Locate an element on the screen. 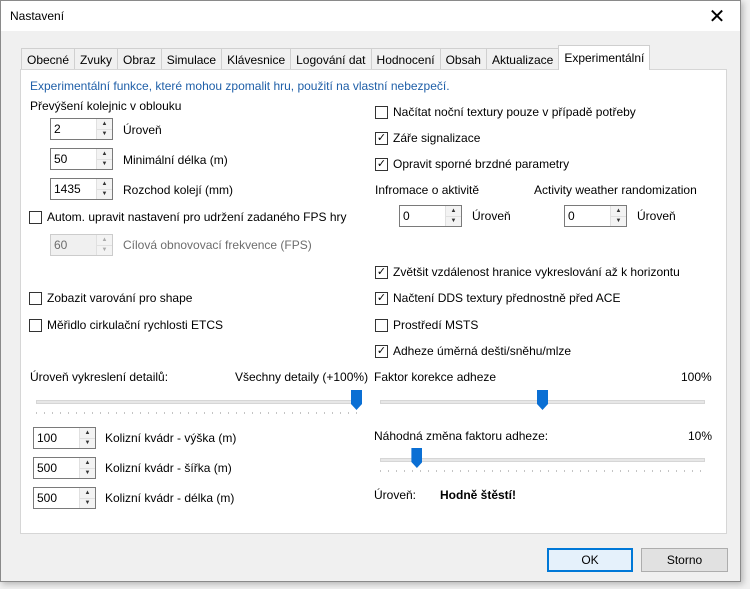 The width and height of the screenshot is (750, 589). etcs-checkbox: Měřidlo cirkulační rychlosti ETCS is located at coordinates (126, 325).